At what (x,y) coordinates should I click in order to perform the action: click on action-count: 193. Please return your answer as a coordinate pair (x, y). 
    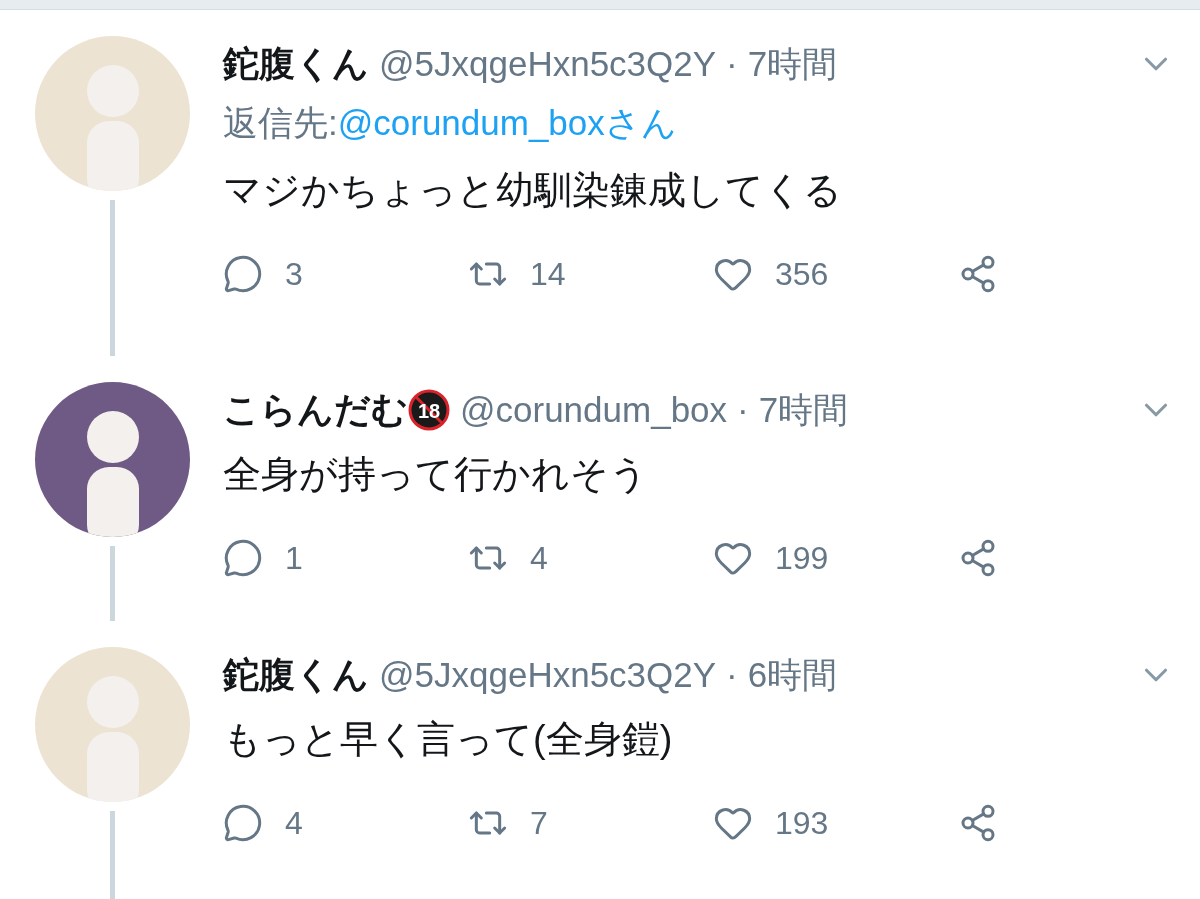
    Looking at the image, I should click on (802, 823).